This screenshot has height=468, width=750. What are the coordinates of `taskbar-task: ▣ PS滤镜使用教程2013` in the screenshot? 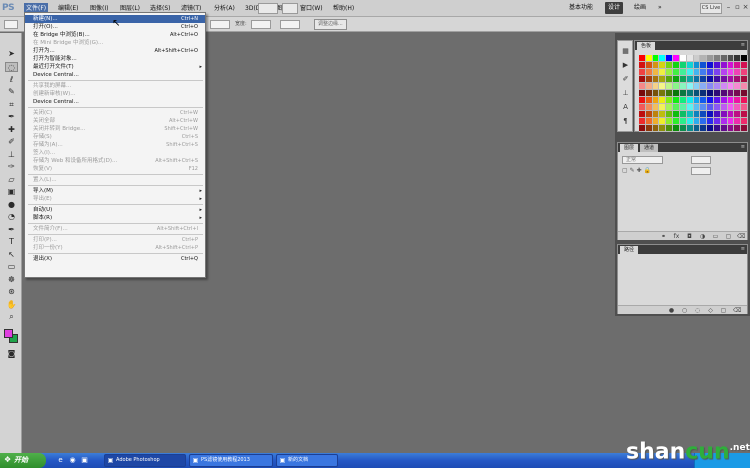 It's located at (231, 460).